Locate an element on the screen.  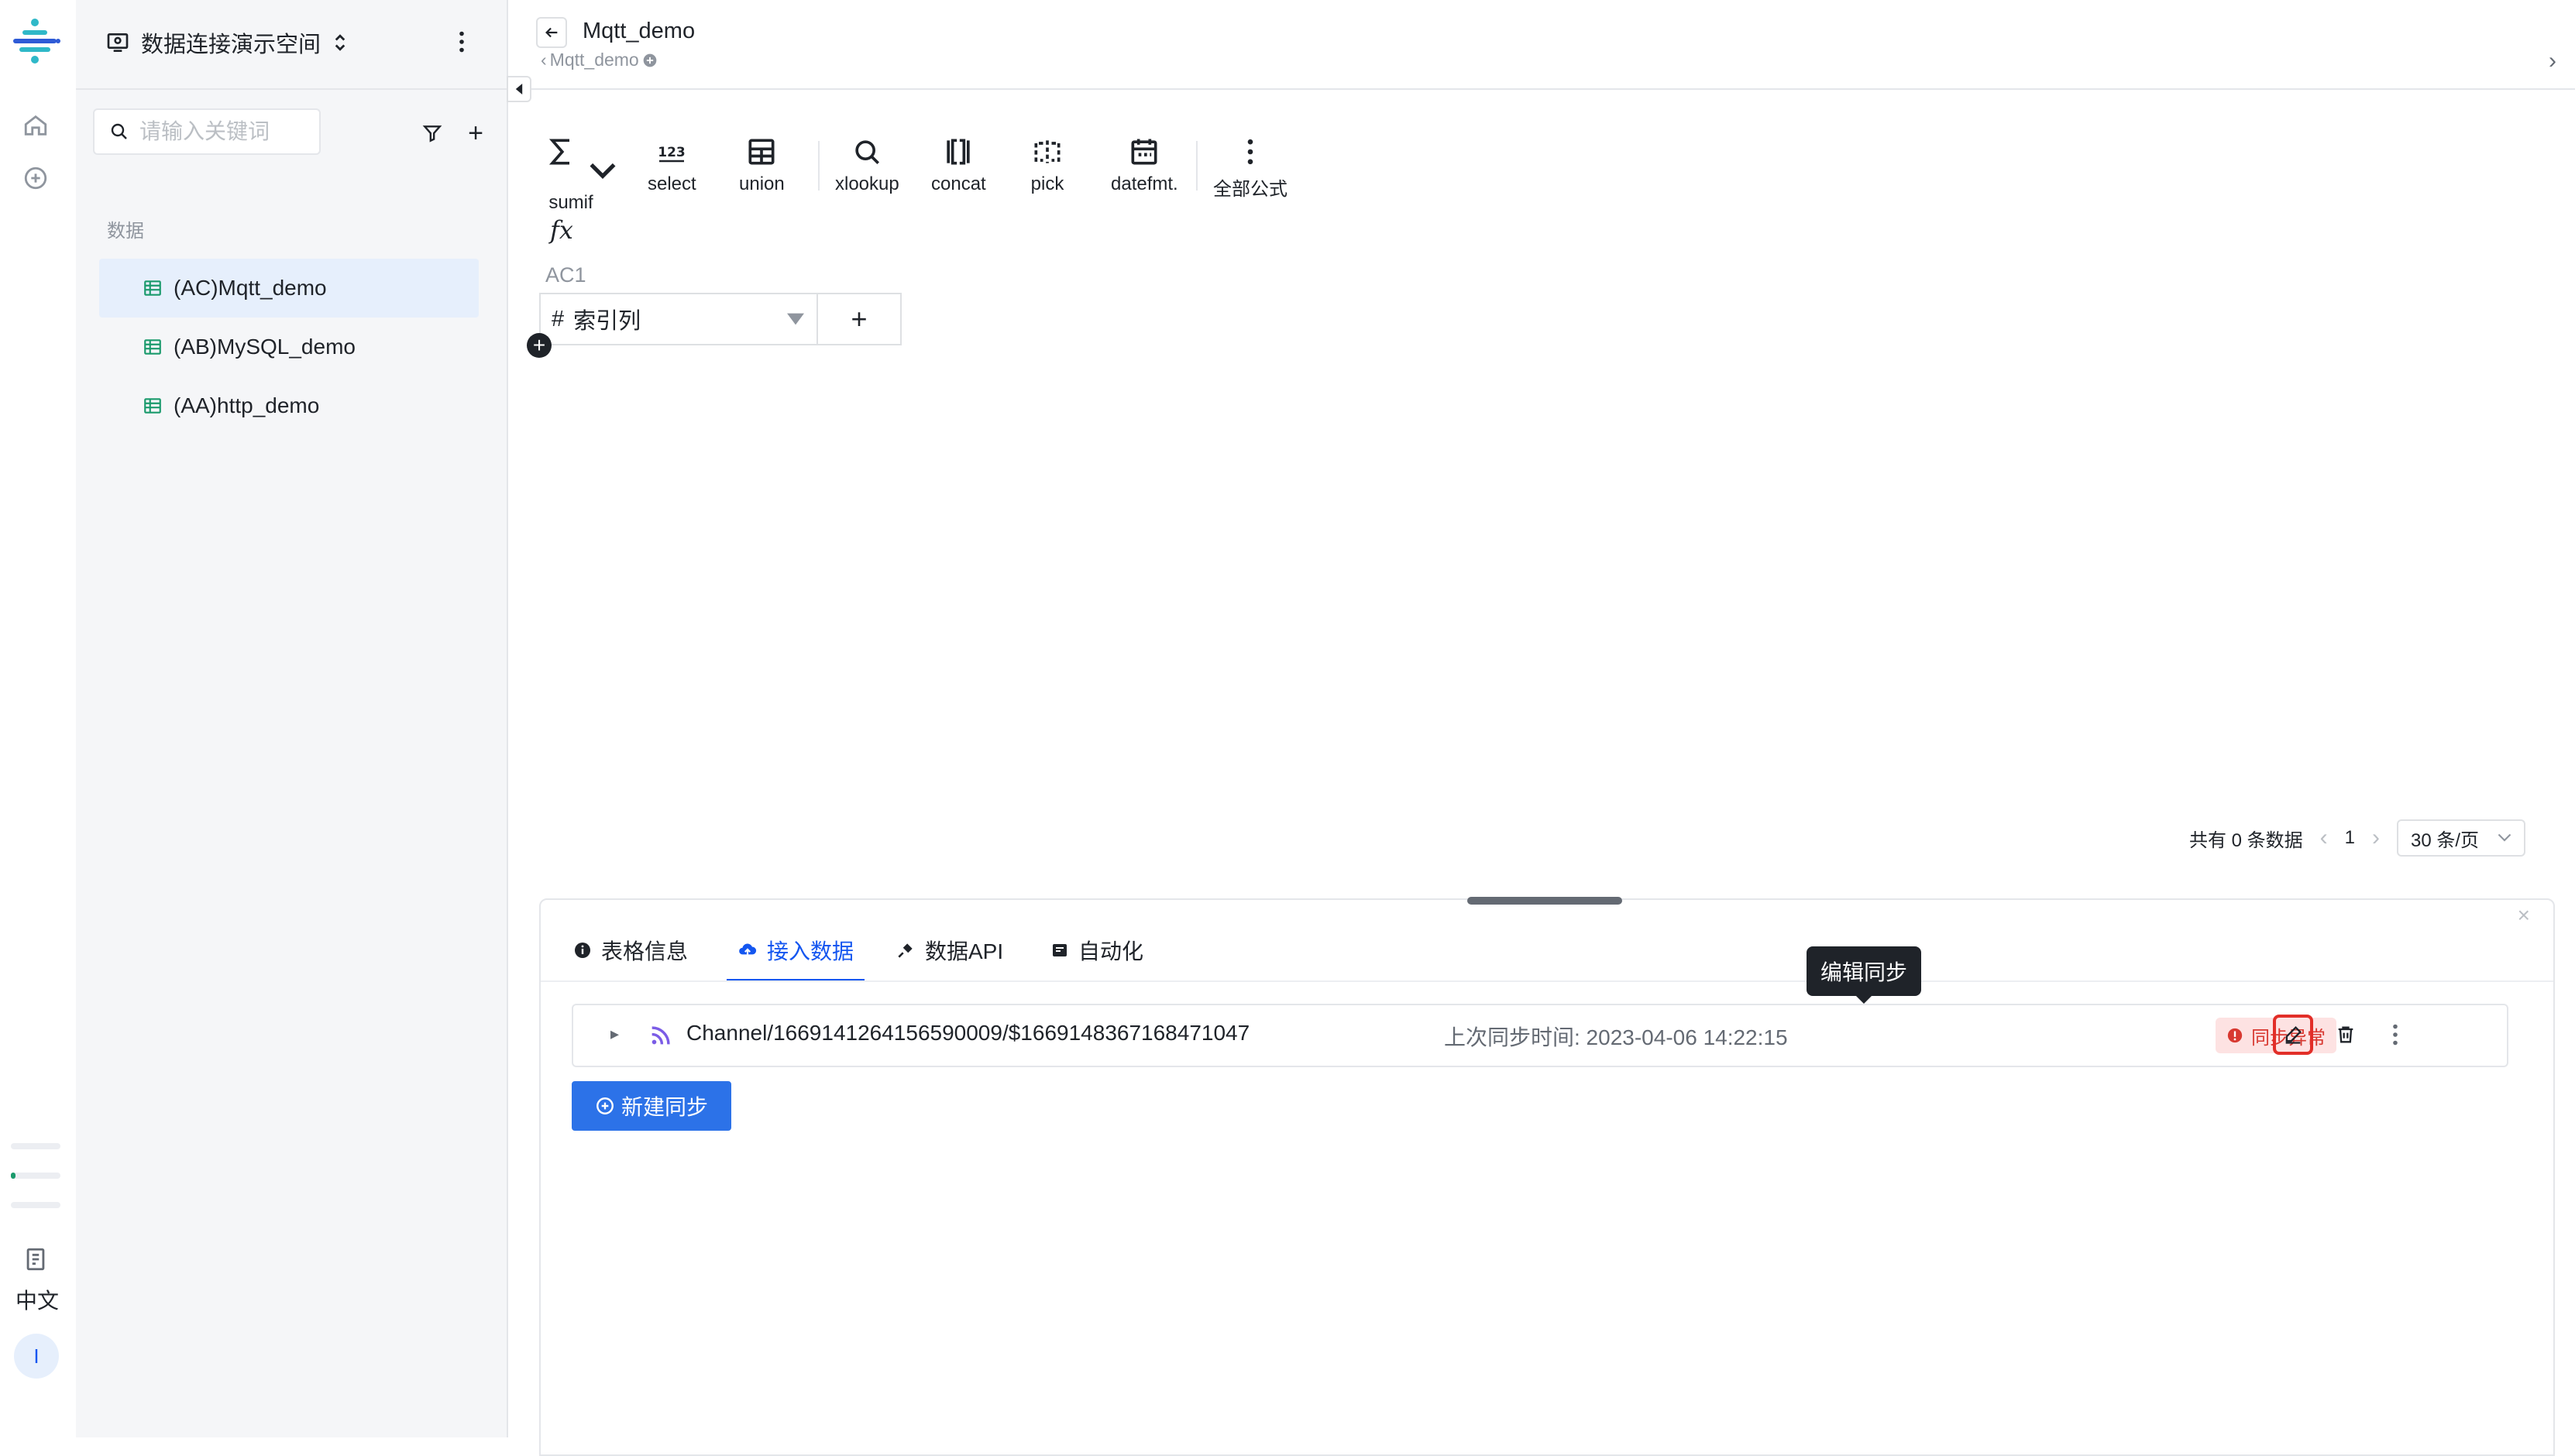
tab-label: 自动化 is located at coordinates (1111, 951).